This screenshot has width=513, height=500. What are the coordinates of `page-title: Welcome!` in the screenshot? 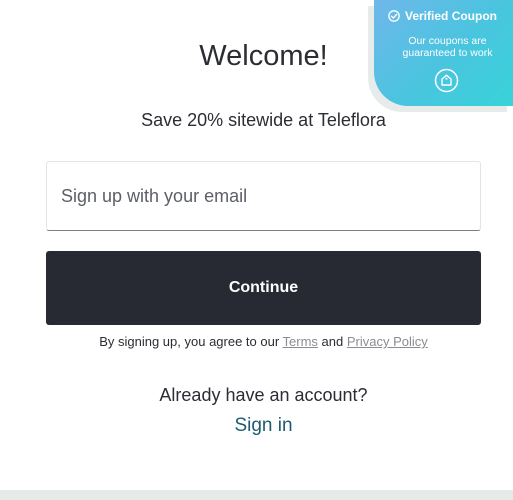 It's located at (263, 56).